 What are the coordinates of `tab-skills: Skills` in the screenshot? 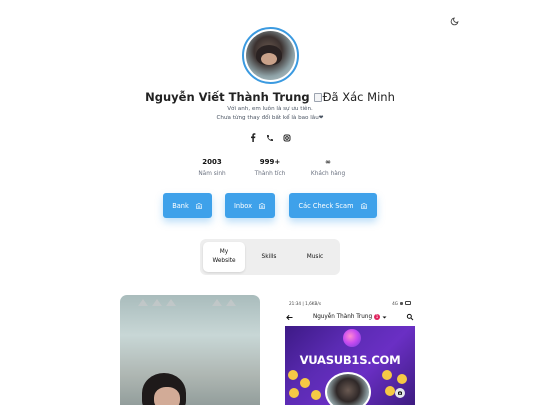 It's located at (269, 257).